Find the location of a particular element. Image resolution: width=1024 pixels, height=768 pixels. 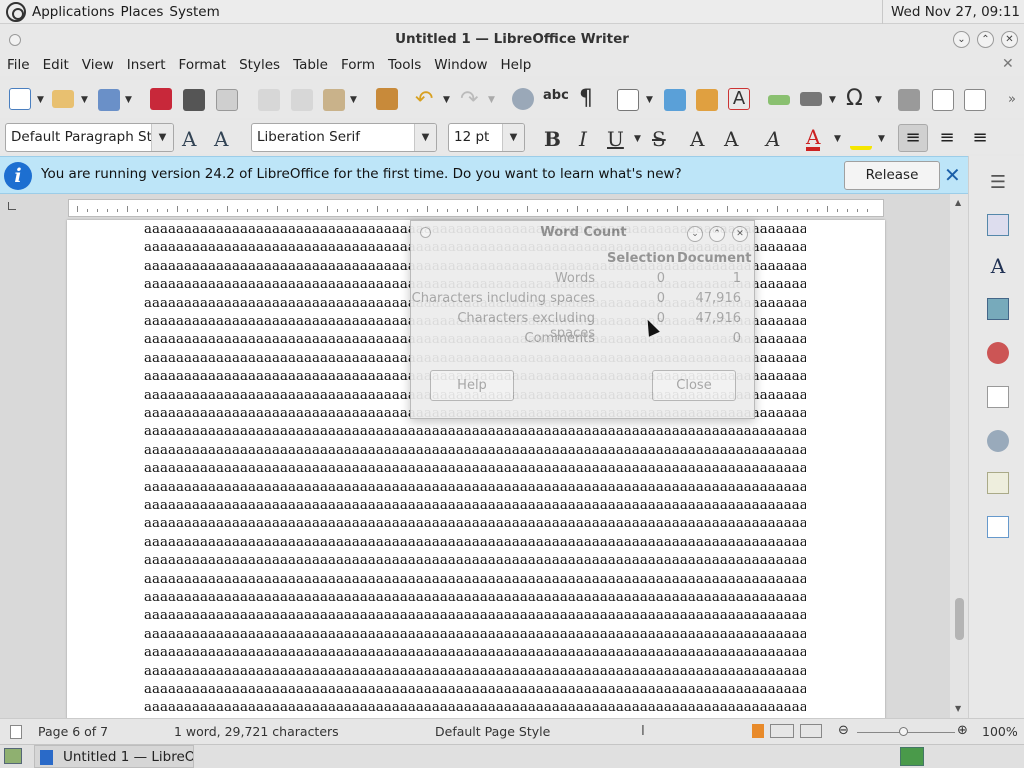

underline-dropdown-icon: ▼ is located at coordinates (637, 139).